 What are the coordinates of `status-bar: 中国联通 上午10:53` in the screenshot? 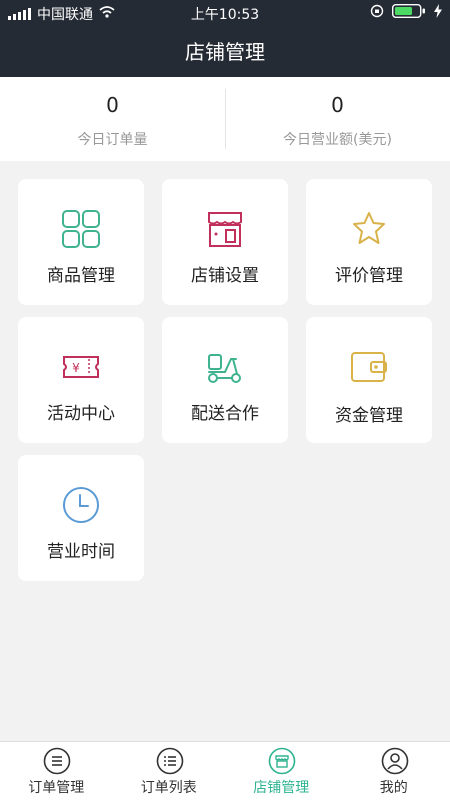 It's located at (225, 13).